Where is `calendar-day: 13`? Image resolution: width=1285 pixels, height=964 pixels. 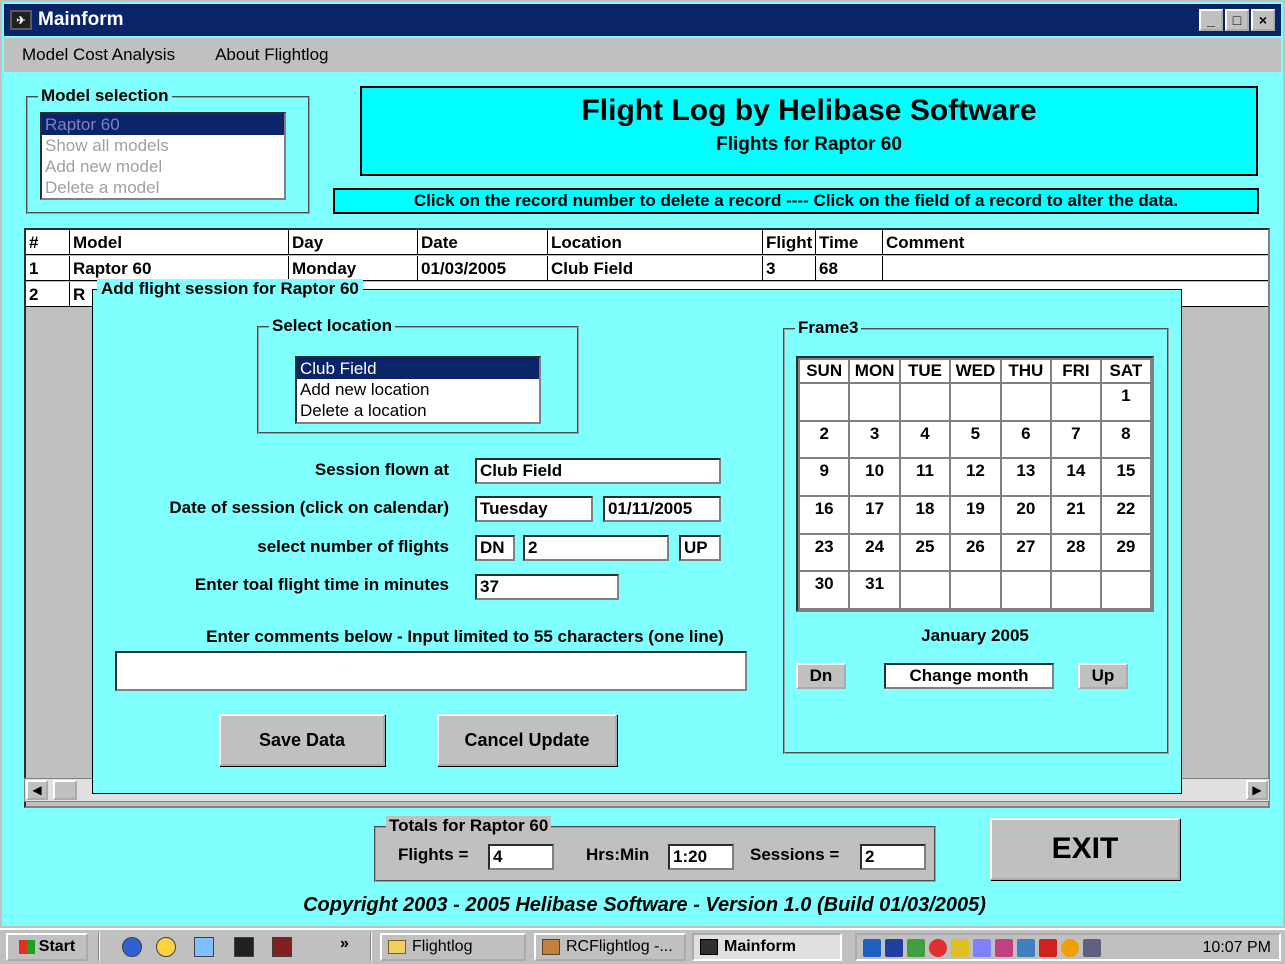
calendar-day: 13 is located at coordinates (1025, 477).